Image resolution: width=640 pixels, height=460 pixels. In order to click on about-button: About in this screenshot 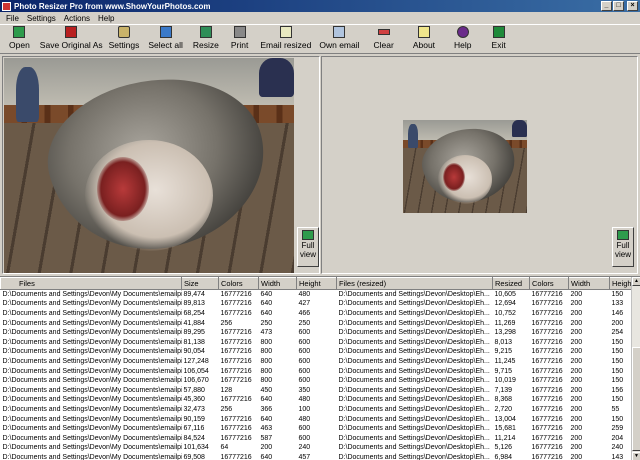, I will do `click(424, 39)`.